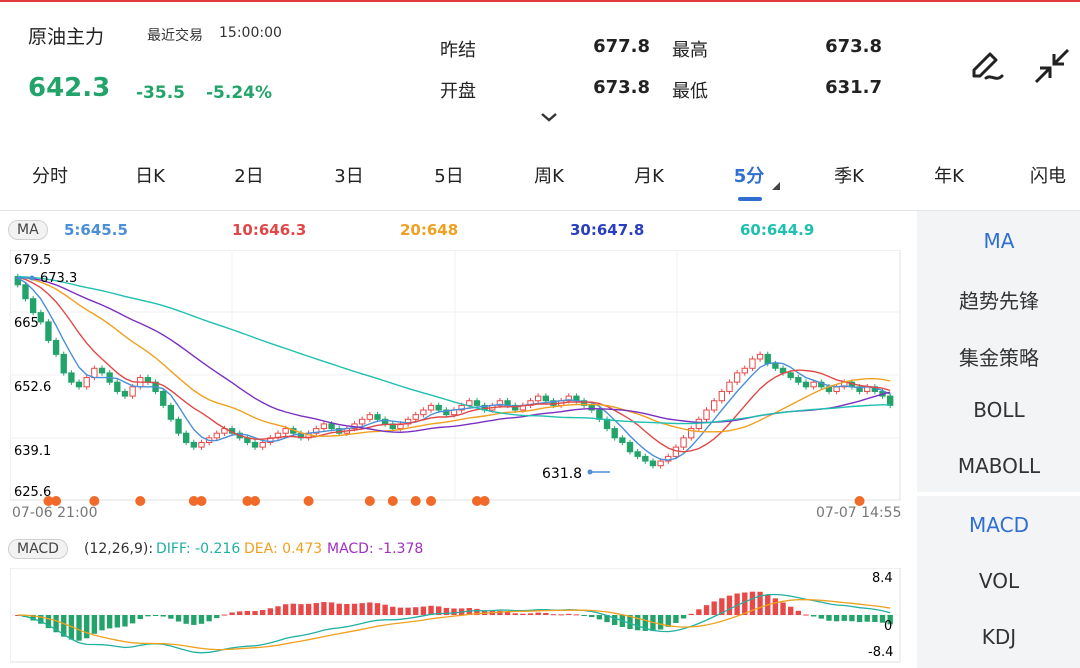  Describe the element at coordinates (69, 88) in the screenshot. I see `last-price: 642.3` at that location.